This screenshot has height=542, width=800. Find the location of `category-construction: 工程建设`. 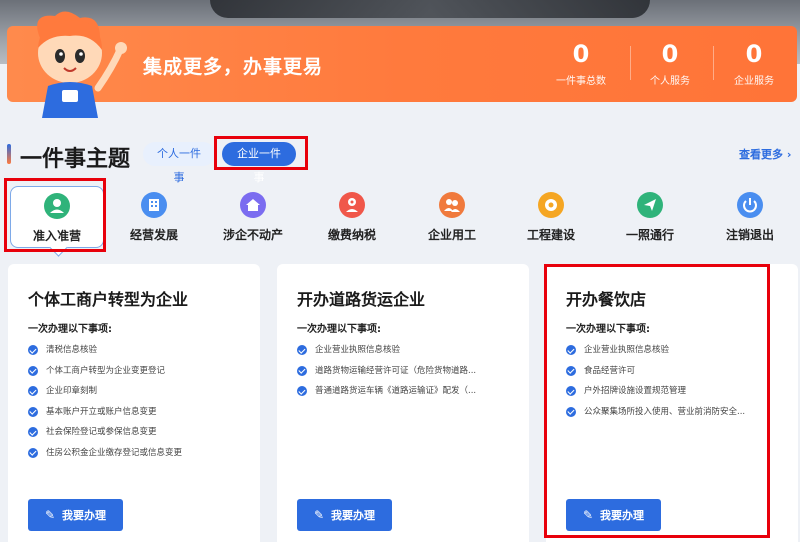

category-construction: 工程建设 is located at coordinates (551, 217).